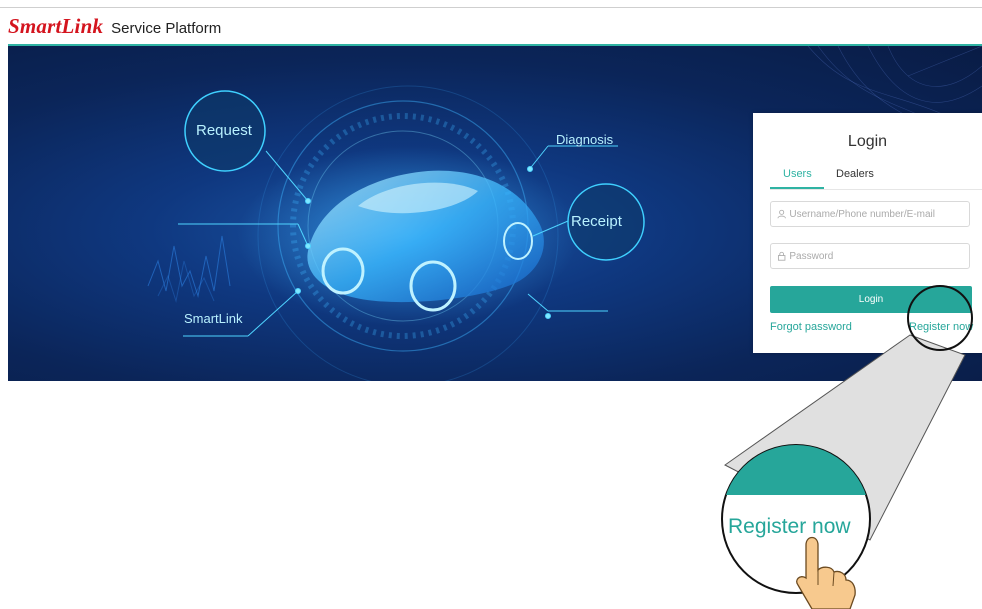 The width and height of the screenshot is (982, 609). What do you see at coordinates (224, 130) in the screenshot?
I see `request-label: Request` at bounding box center [224, 130].